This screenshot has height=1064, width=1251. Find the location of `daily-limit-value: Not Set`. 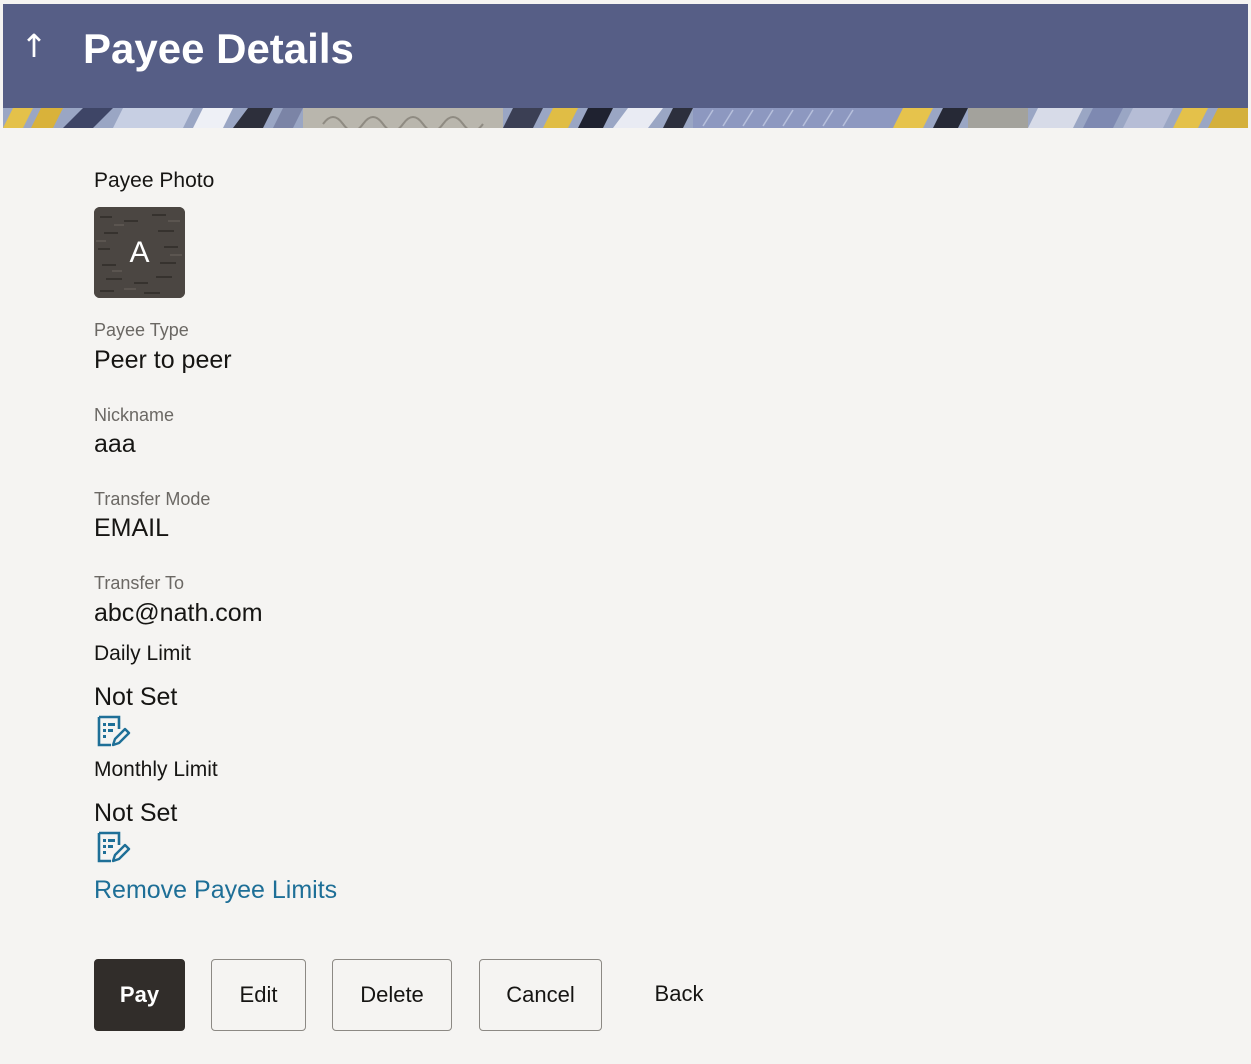

daily-limit-value: Not Set is located at coordinates (136, 697).